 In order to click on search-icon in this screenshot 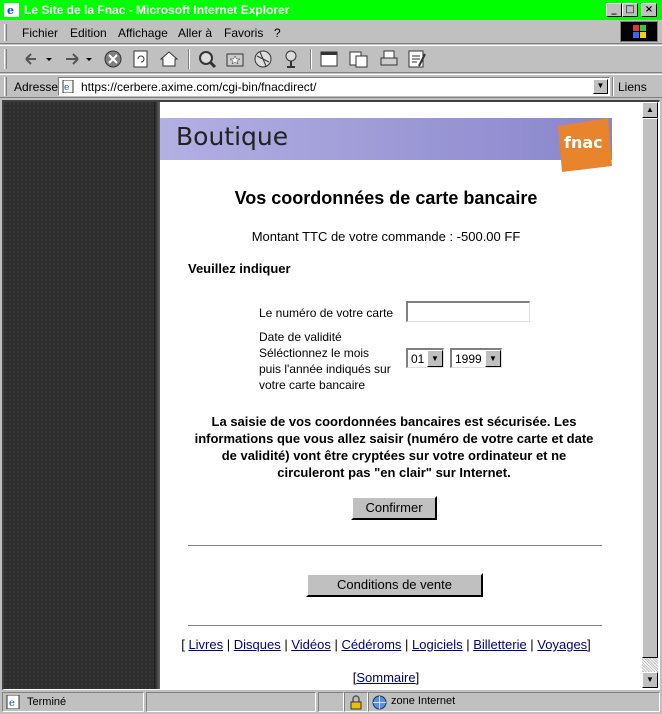, I will do `click(208, 60)`.